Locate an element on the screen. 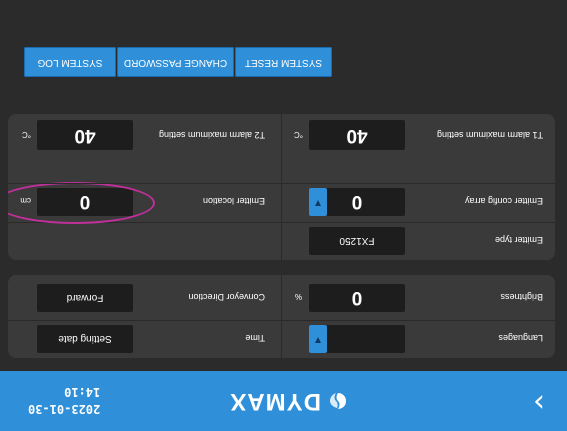 The image size is (567, 431). t2-alarm-input: 40 is located at coordinates (85, 135).